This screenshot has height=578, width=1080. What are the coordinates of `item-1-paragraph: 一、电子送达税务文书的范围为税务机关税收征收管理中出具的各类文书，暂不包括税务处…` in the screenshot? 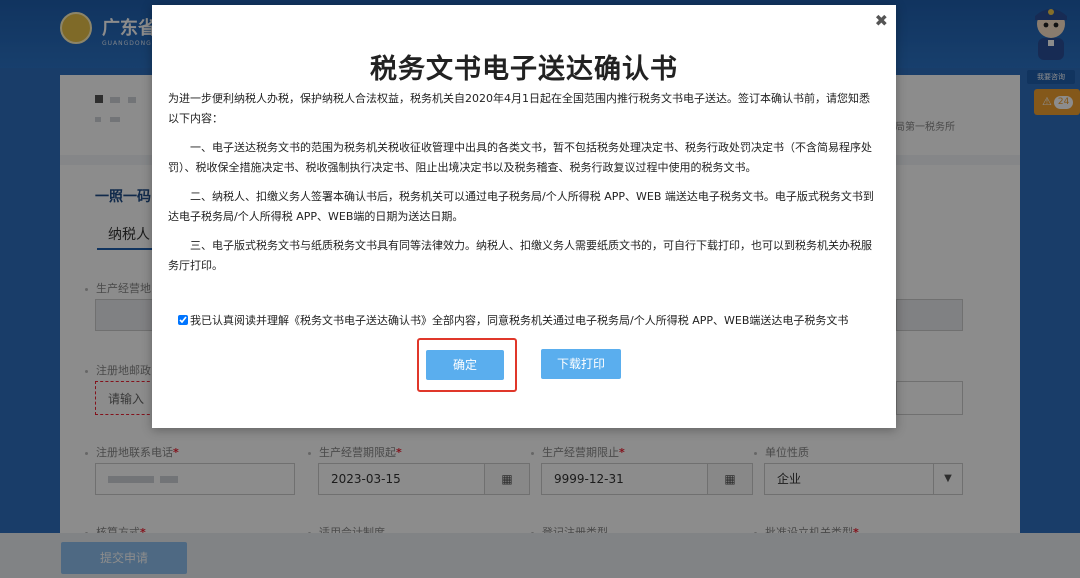 It's located at (520, 157).